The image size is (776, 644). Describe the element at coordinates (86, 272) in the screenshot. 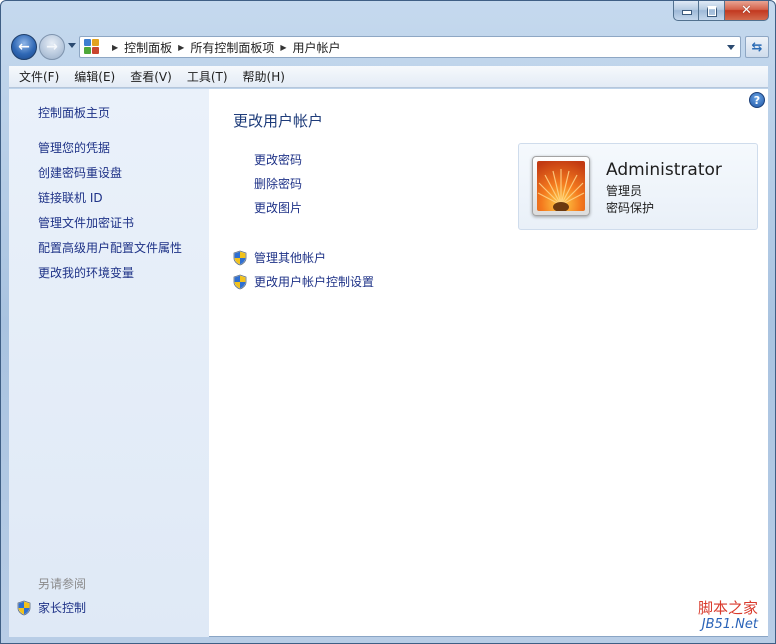

I see `sidebar-item-environment-variables: 更改我的环境变量` at that location.